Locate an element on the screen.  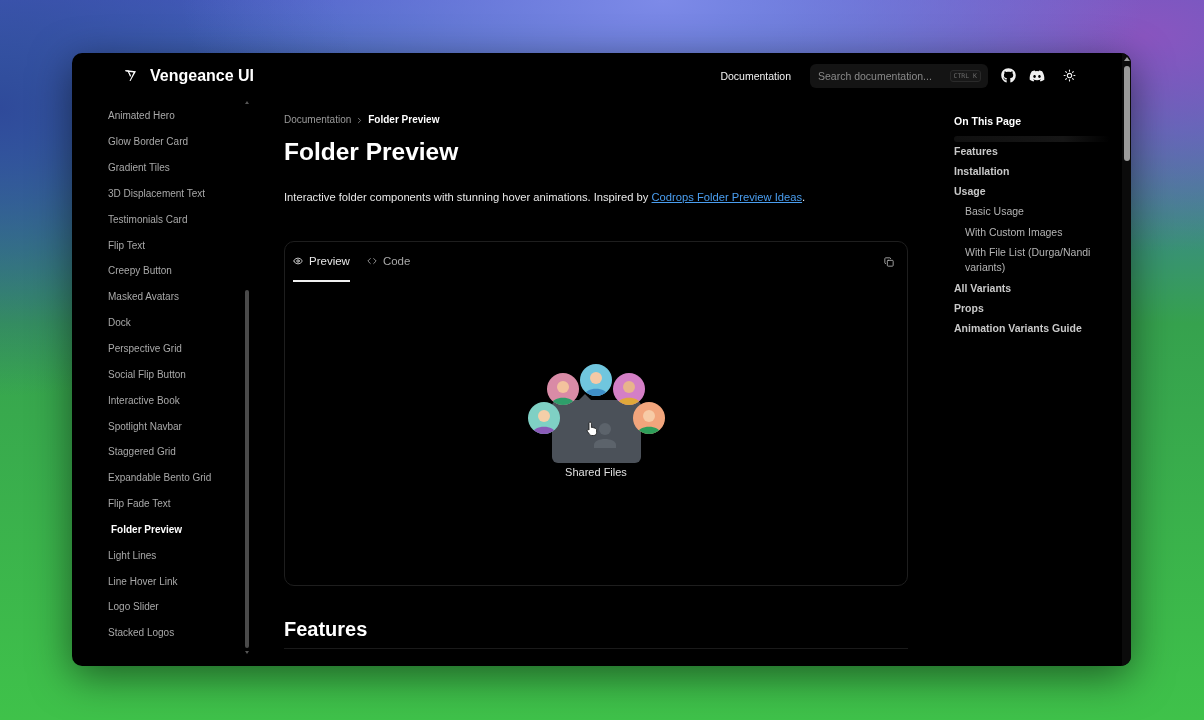
eye-icon is located at coordinates (298, 261).